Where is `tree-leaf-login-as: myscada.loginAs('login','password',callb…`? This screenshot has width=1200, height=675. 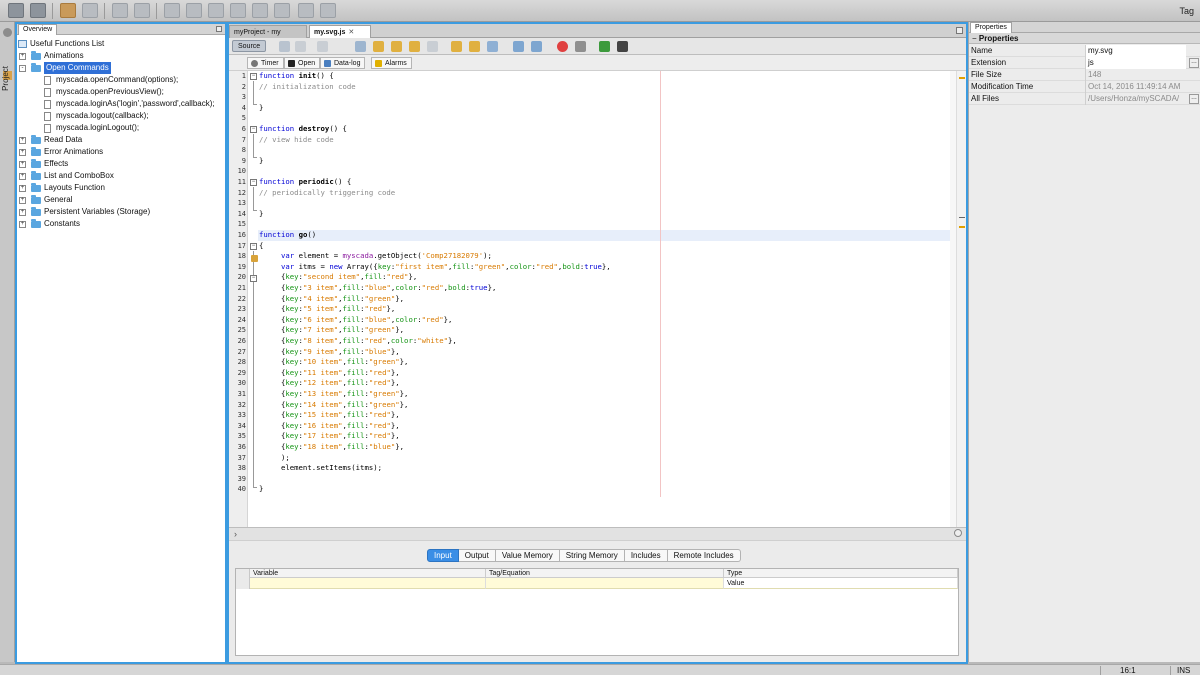
tree-leaf-login-as: myscada.loginAs('login','password',callb… is located at coordinates (129, 104).